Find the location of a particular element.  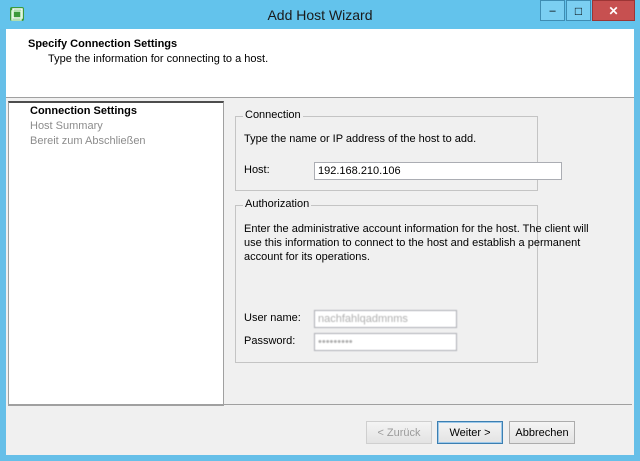

step-connection-settings: Connection Settings is located at coordinates (83, 111).